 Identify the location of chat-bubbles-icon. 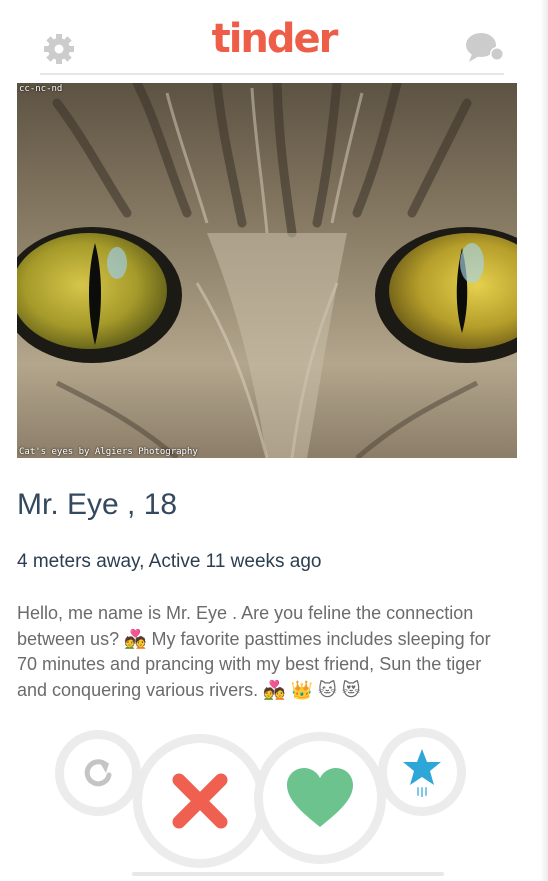
(485, 48).